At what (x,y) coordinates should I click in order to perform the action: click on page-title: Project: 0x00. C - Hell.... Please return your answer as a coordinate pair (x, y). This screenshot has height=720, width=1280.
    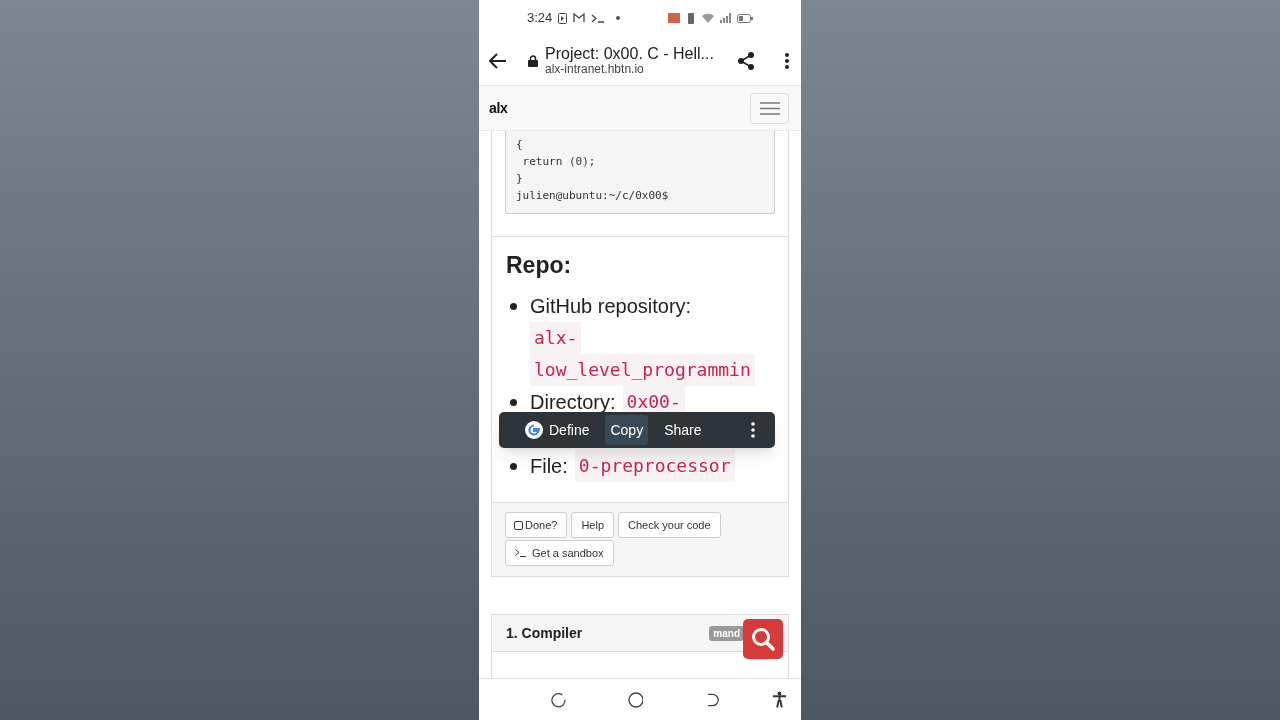
    Looking at the image, I should click on (630, 54).